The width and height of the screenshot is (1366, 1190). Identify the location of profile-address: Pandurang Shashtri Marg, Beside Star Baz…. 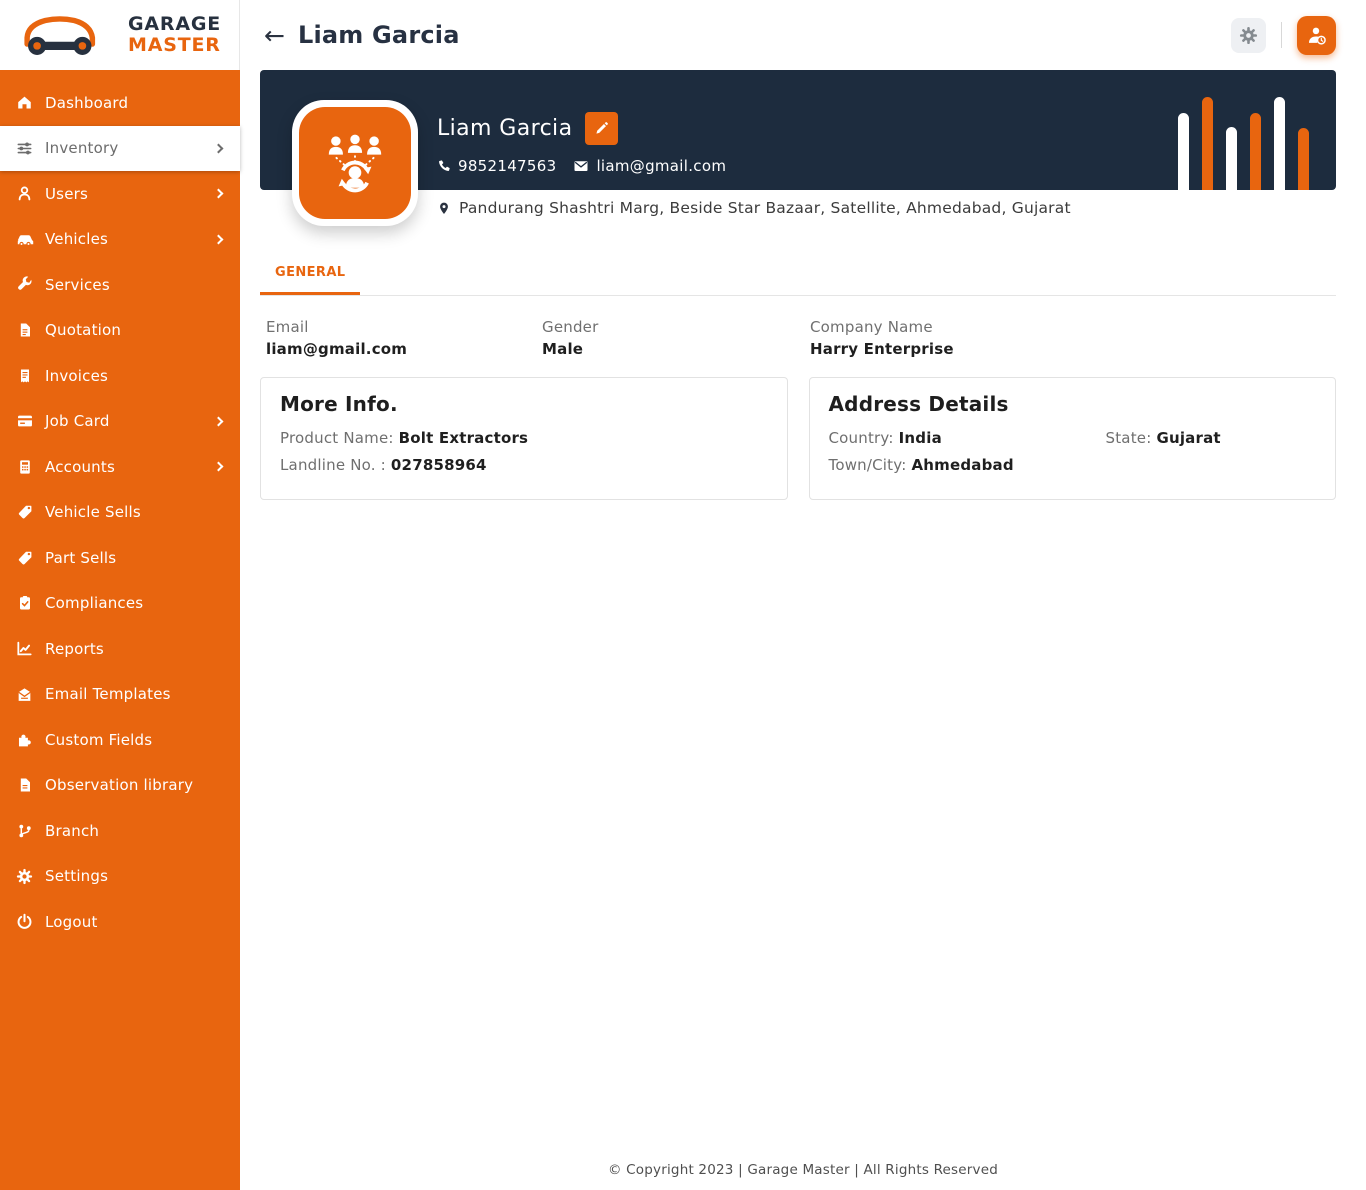
(765, 208).